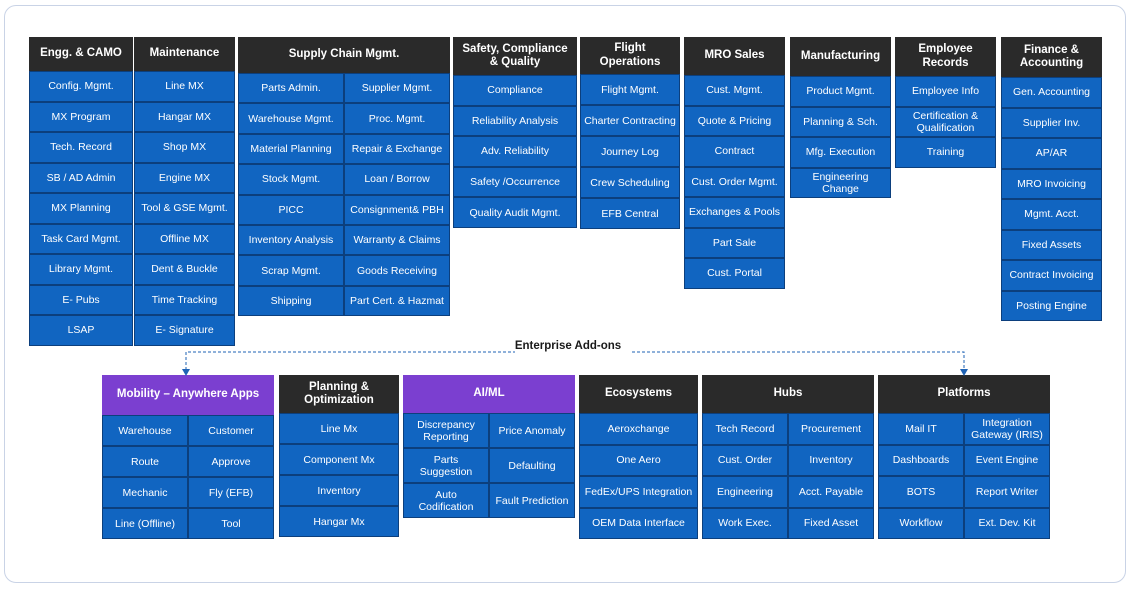 The image size is (1136, 592). Describe the element at coordinates (568, 346) in the screenshot. I see `enterprise-addons-label: Enterprise Add-ons` at that location.